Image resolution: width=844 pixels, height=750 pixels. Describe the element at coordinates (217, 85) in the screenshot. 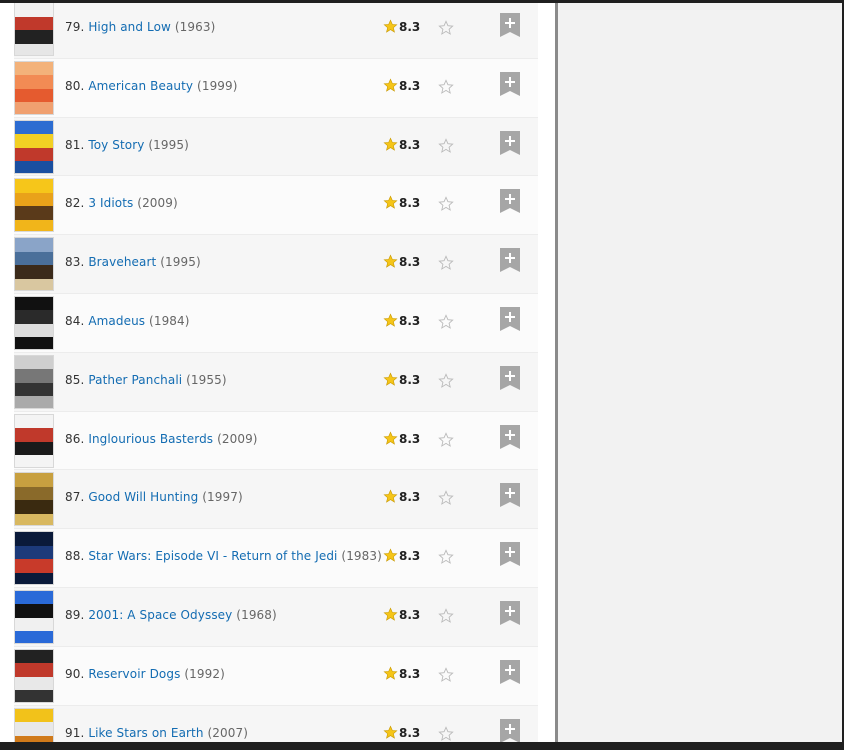

I see `release-year: (1999)` at that location.